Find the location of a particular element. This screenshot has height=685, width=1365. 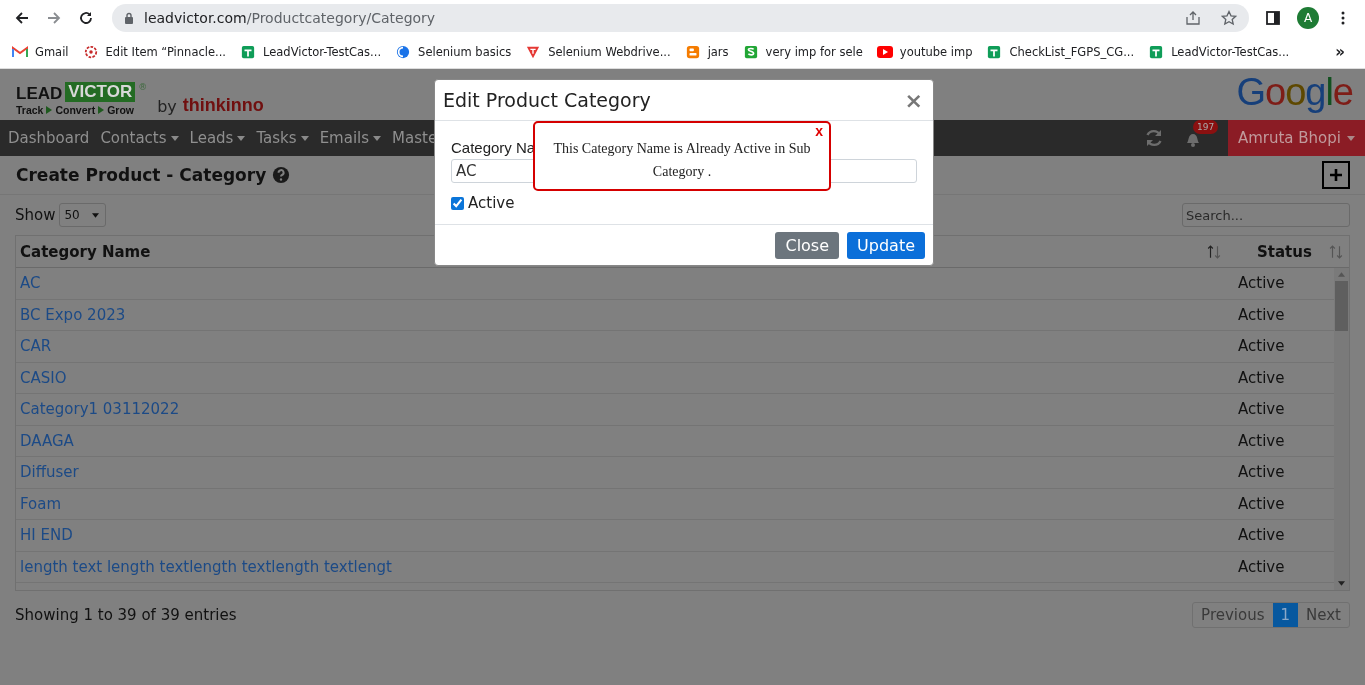

dialog-title: Edit Product Category is located at coordinates (547, 100).